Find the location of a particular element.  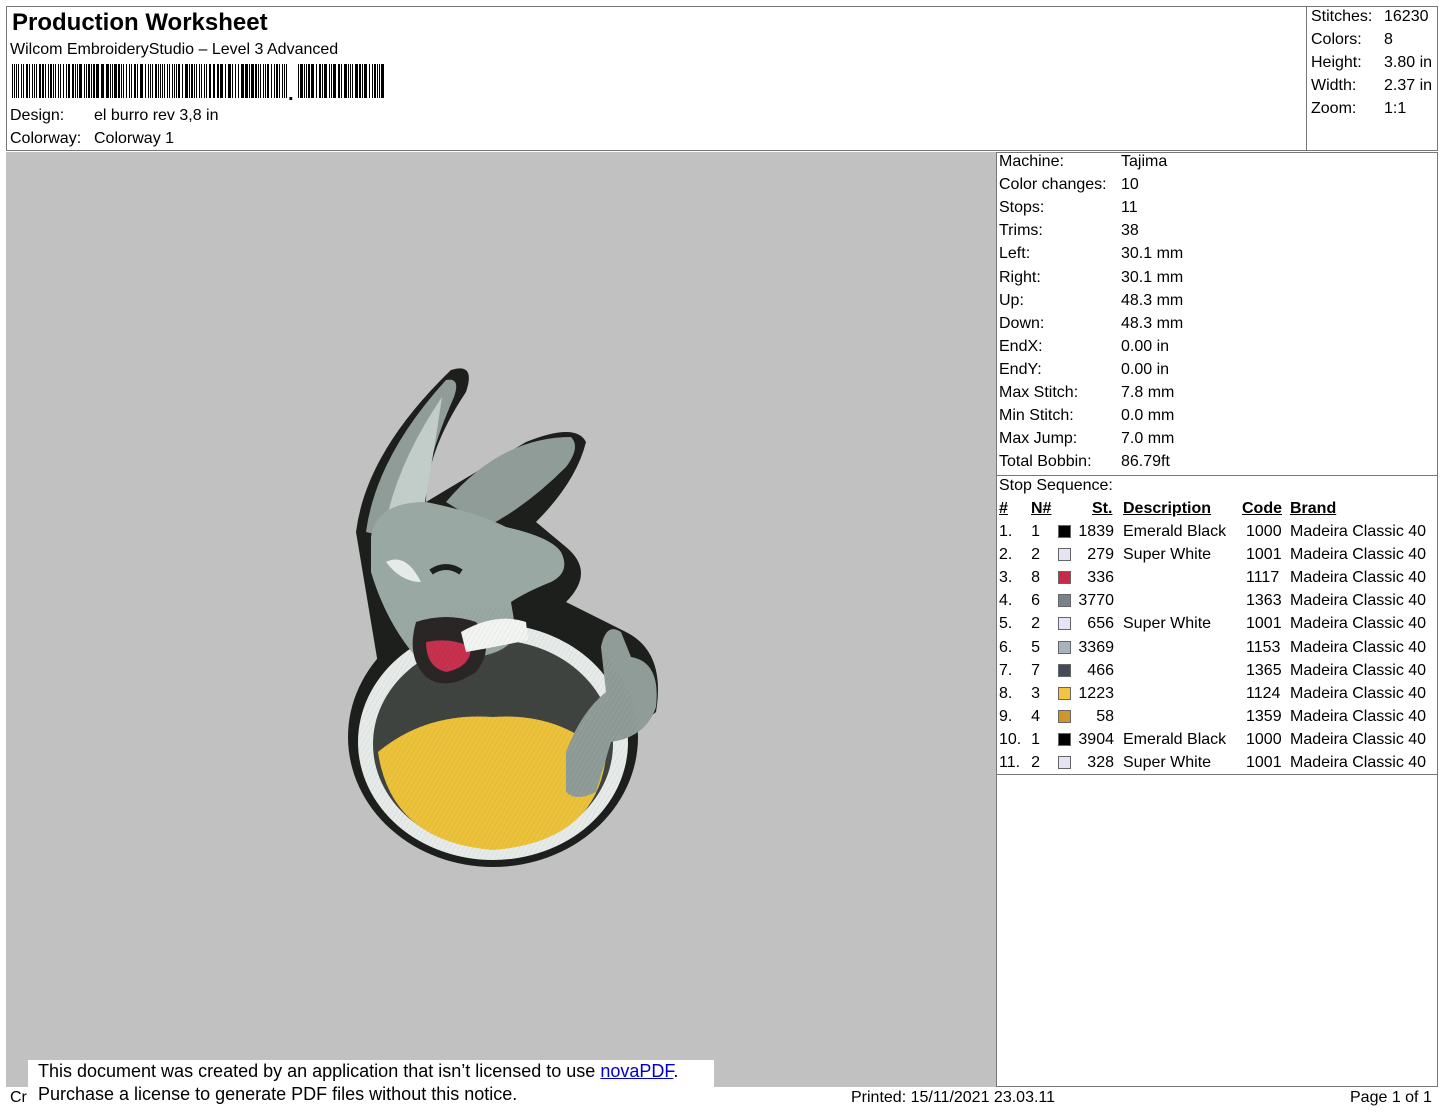

row-needle: 6 is located at coordinates (1035, 601).